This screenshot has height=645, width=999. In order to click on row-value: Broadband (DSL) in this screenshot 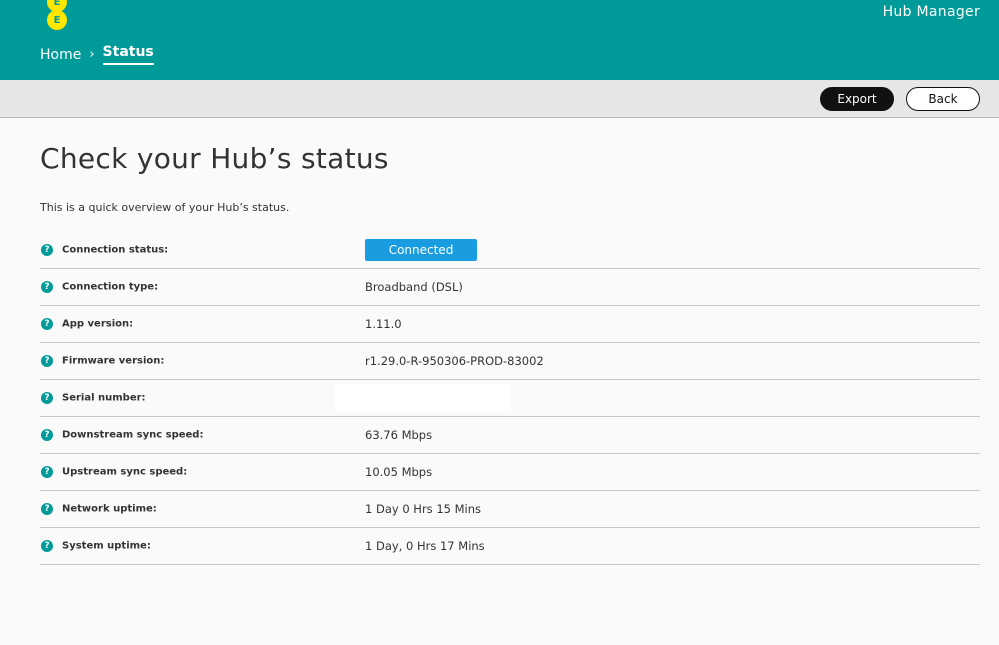, I will do `click(414, 287)`.